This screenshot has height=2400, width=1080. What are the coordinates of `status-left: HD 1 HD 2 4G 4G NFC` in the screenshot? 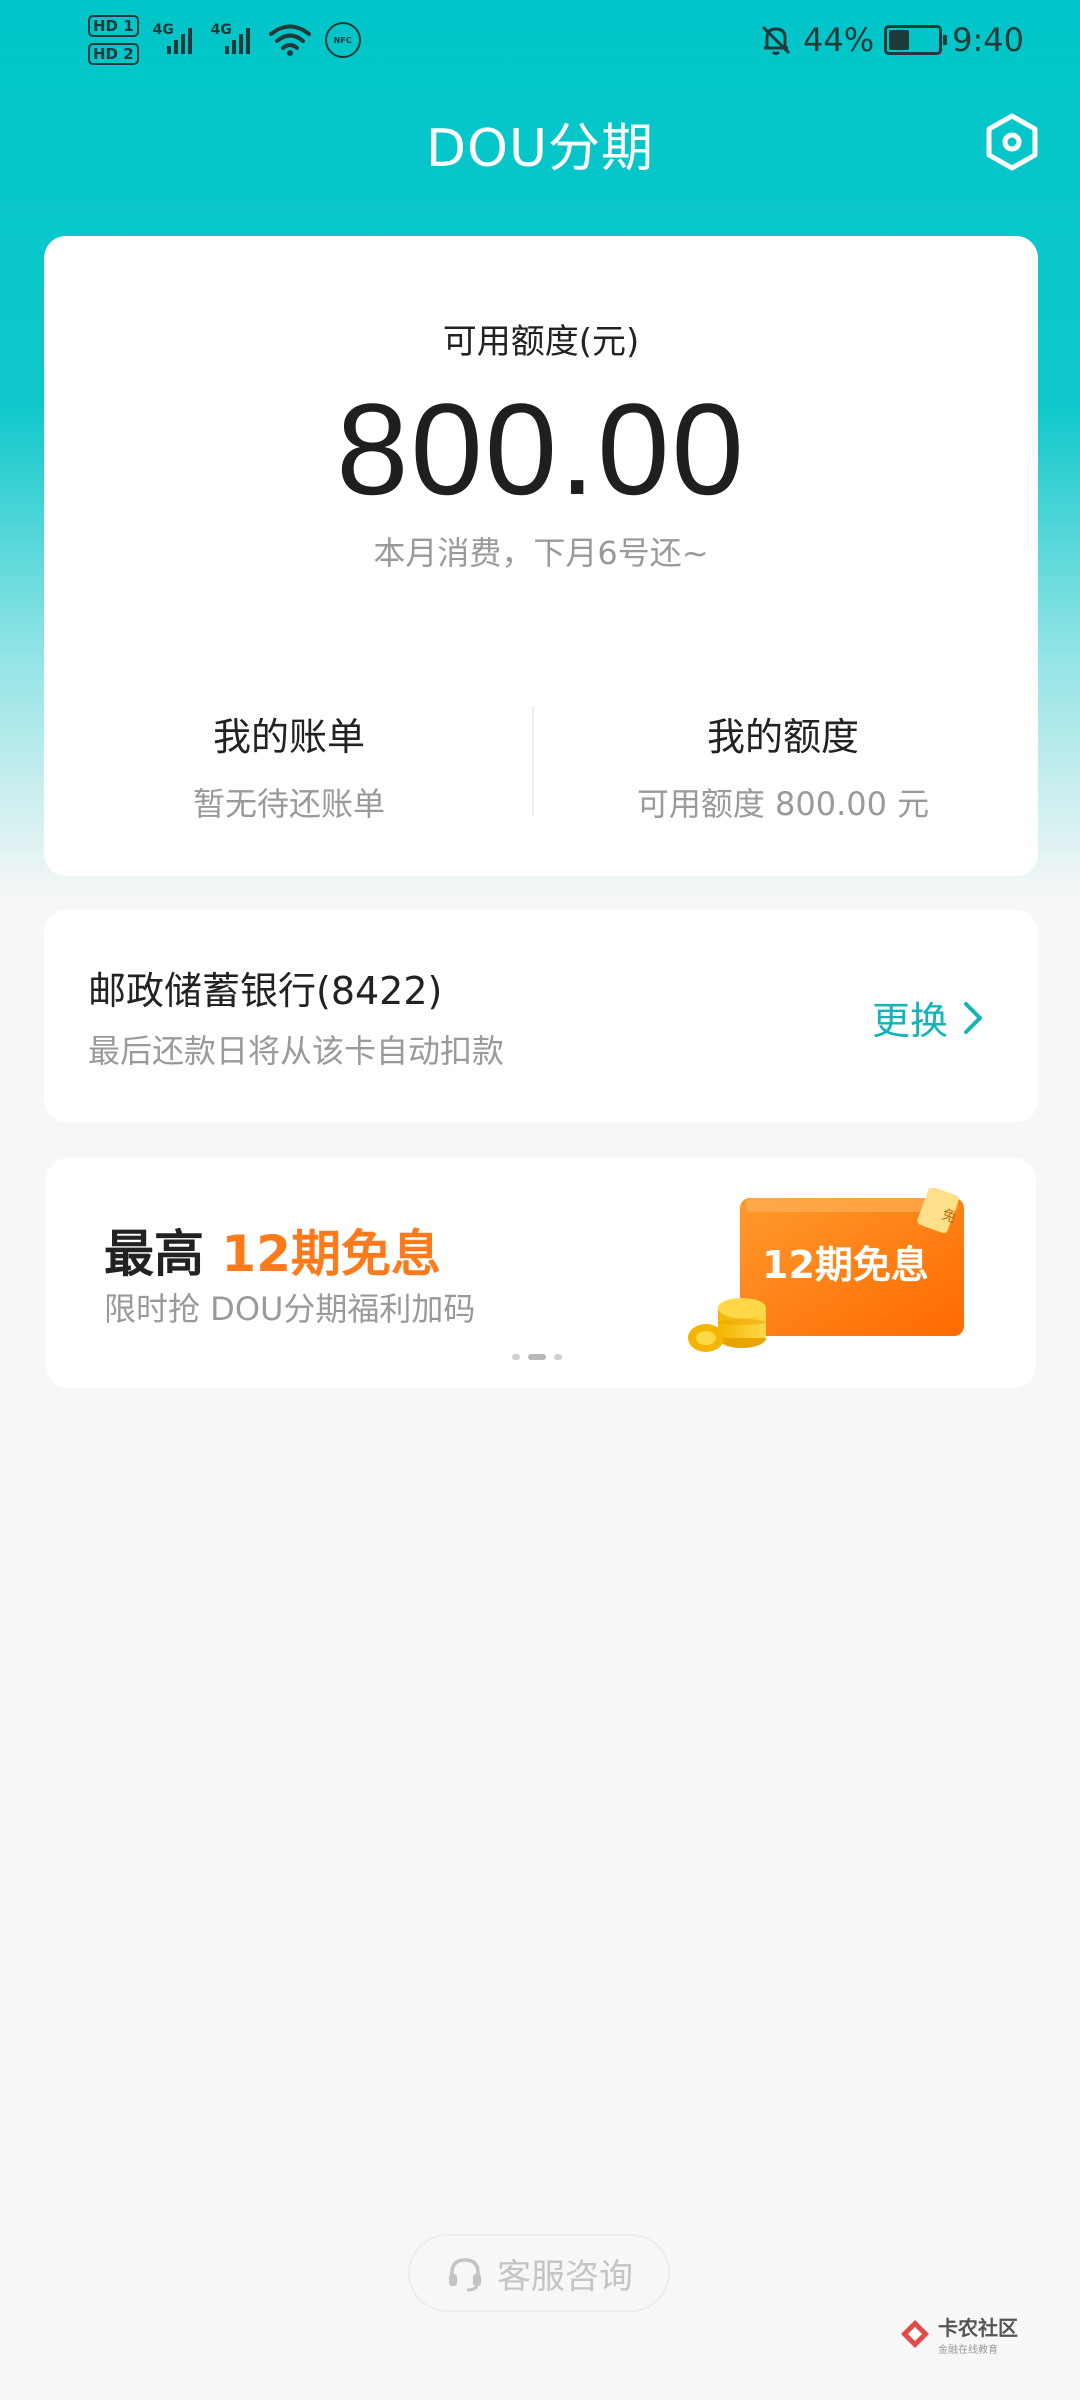 It's located at (224, 40).